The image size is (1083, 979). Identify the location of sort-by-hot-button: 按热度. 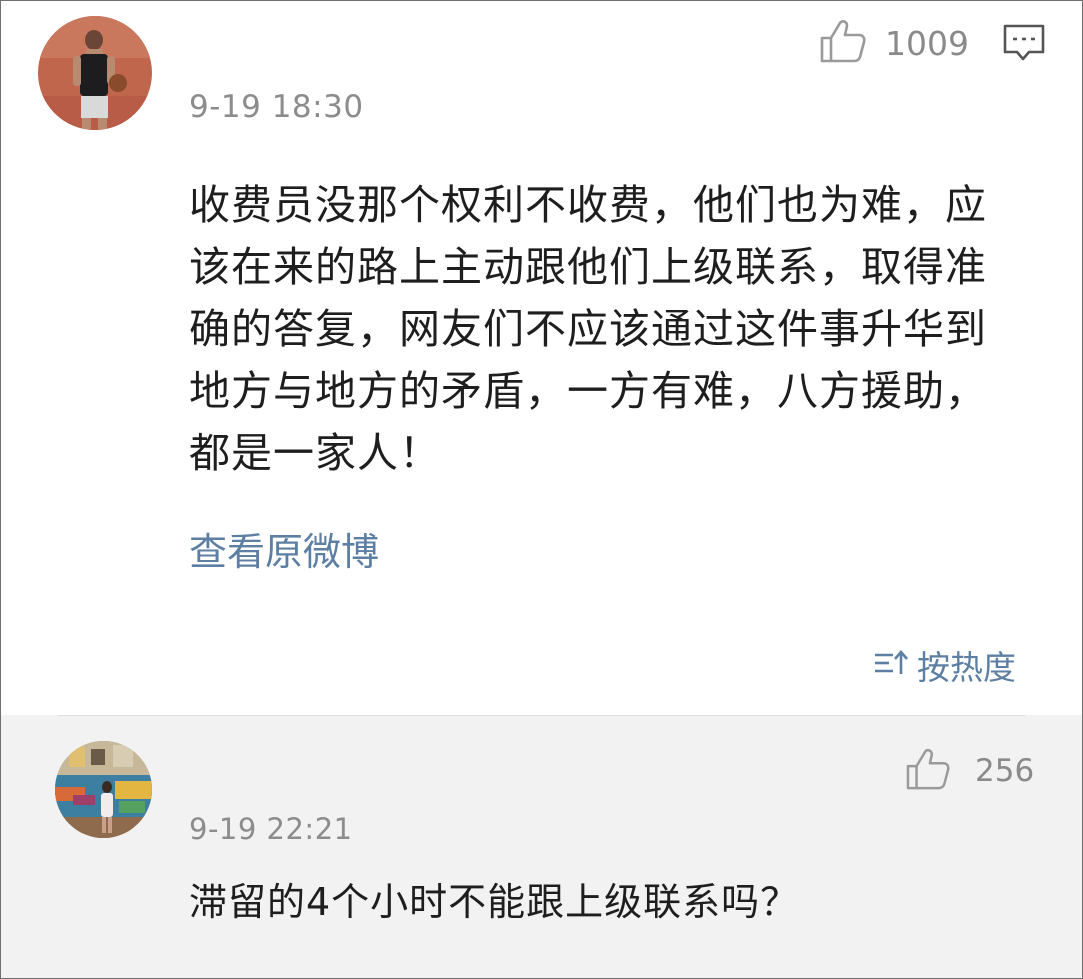
(944, 665).